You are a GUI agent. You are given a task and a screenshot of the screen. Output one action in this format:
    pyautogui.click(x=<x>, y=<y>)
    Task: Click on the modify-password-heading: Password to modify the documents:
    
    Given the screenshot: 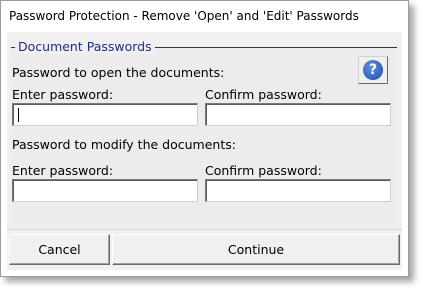 What is the action you would take?
    pyautogui.click(x=124, y=144)
    